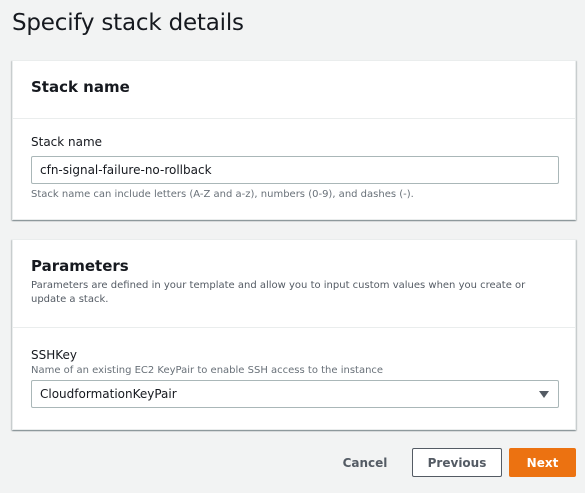  I want to click on stack-name-panel-title: Stack name, so click(80, 87).